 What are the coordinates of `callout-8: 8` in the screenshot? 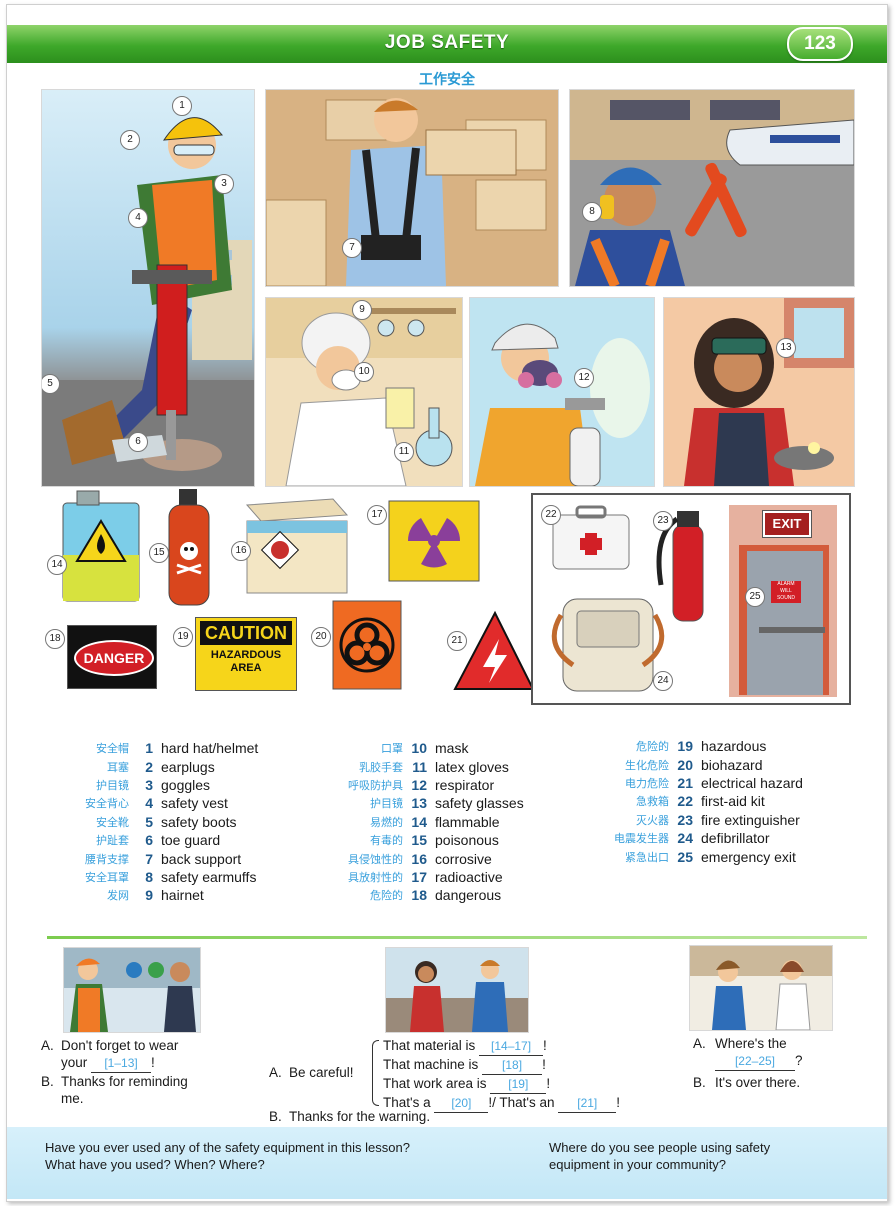 It's located at (592, 212).